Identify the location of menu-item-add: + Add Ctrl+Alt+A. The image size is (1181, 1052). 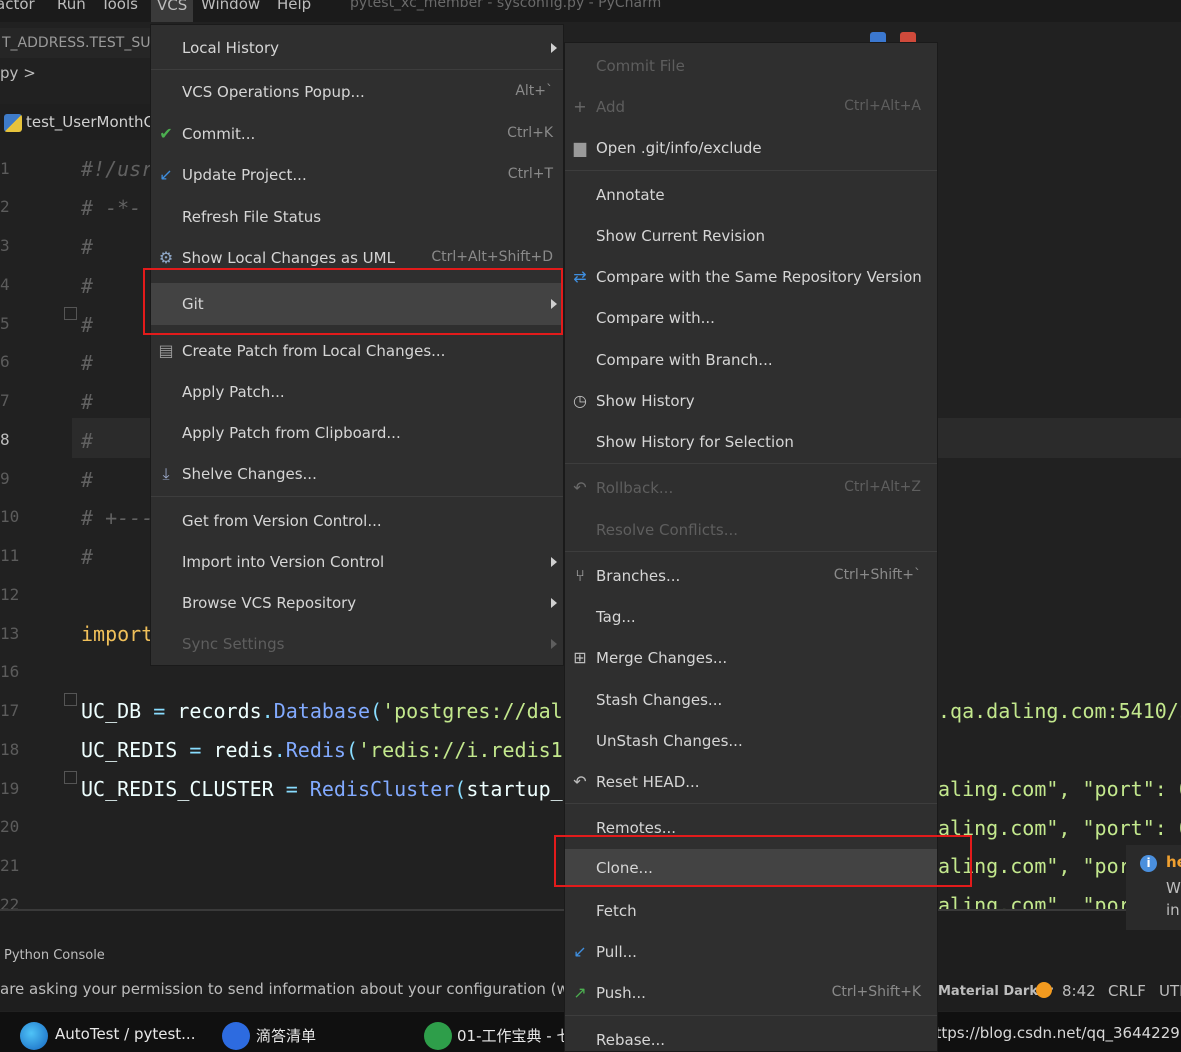
(751, 107).